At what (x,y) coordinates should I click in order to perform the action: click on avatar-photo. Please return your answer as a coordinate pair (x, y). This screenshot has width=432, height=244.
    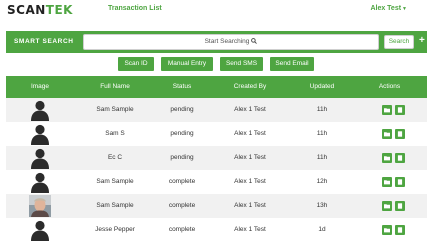
    Looking at the image, I should click on (40, 206).